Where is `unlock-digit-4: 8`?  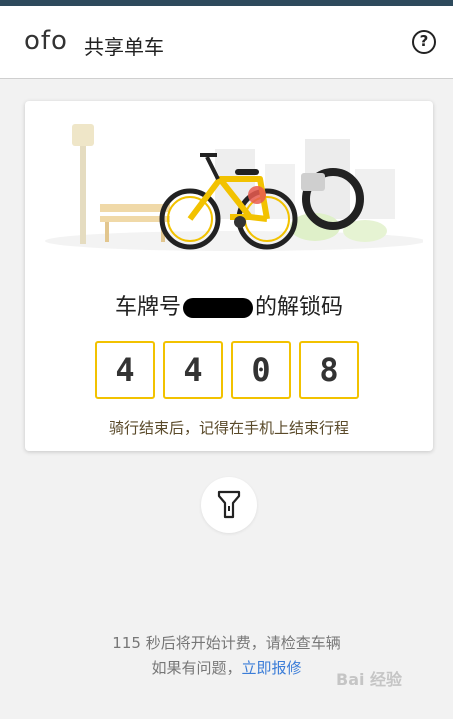 unlock-digit-4: 8 is located at coordinates (329, 370).